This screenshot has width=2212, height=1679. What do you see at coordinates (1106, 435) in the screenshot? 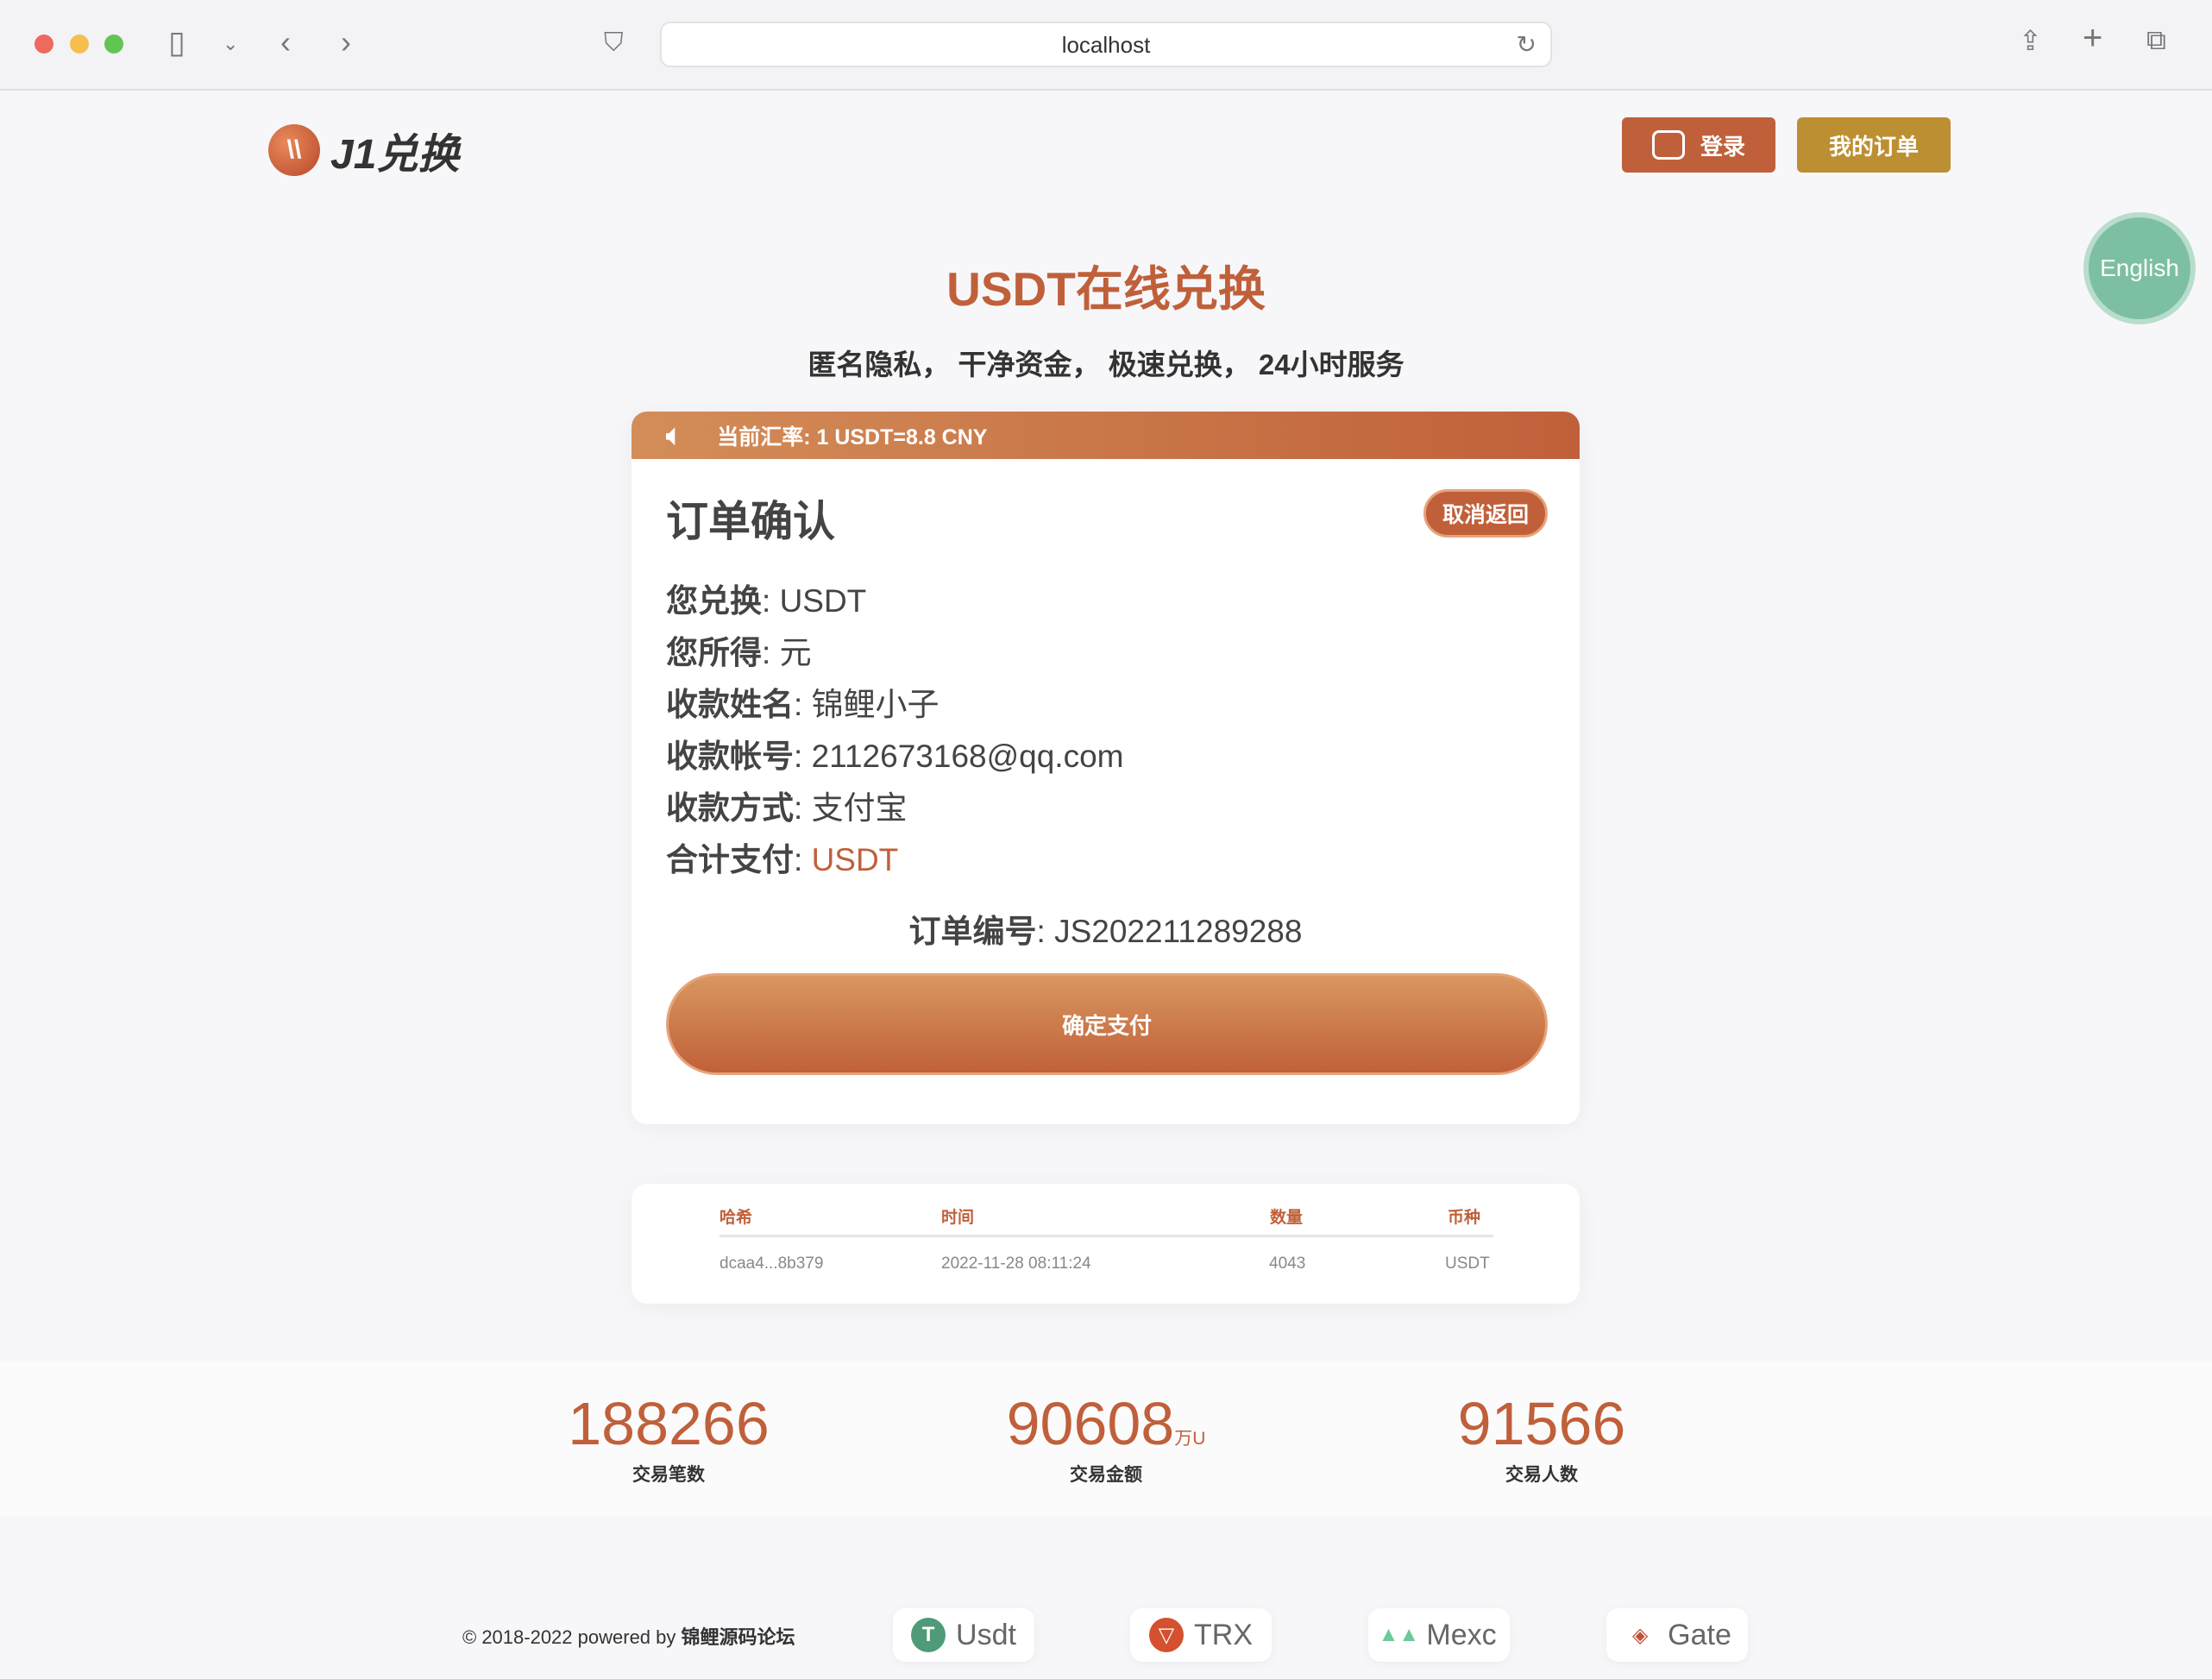
I see `rate-banner: 🔈︎ 当前汇率: 1 USDT=8.8 CNY` at bounding box center [1106, 435].